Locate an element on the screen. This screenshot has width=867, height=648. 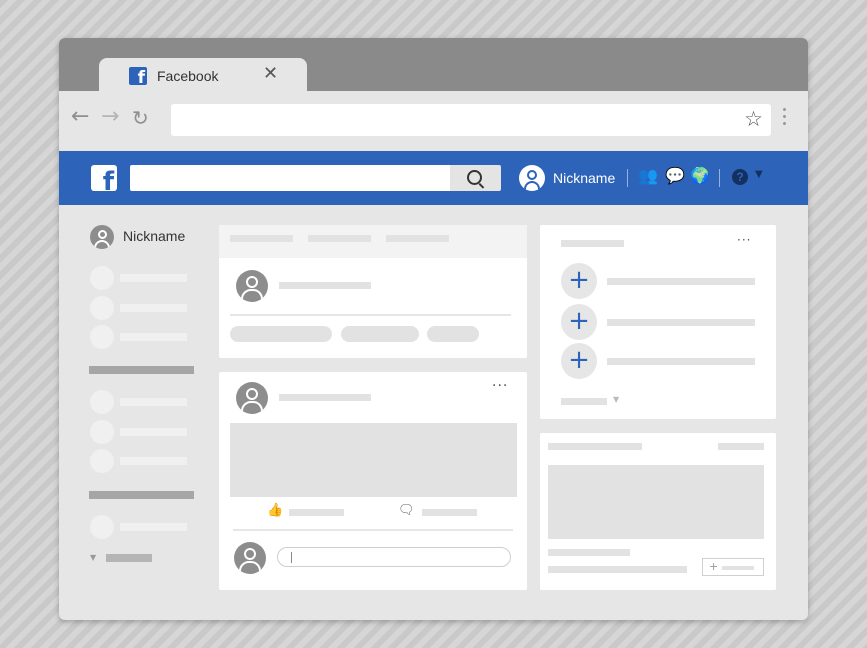
star-icon: ☆ is located at coordinates (753, 119).